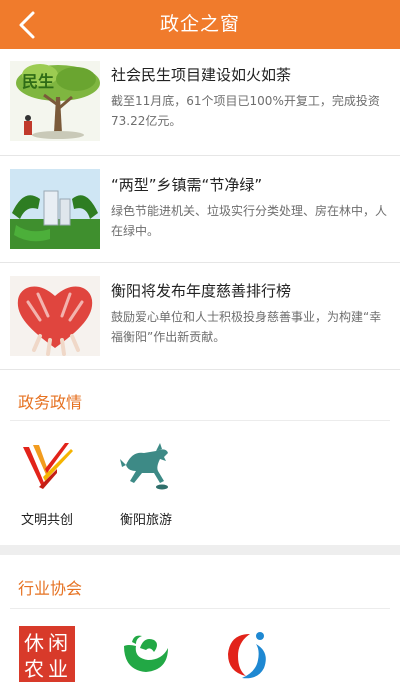 This screenshot has width=400, height=690. I want to click on news-thumbnail: 民生, so click(55, 101).